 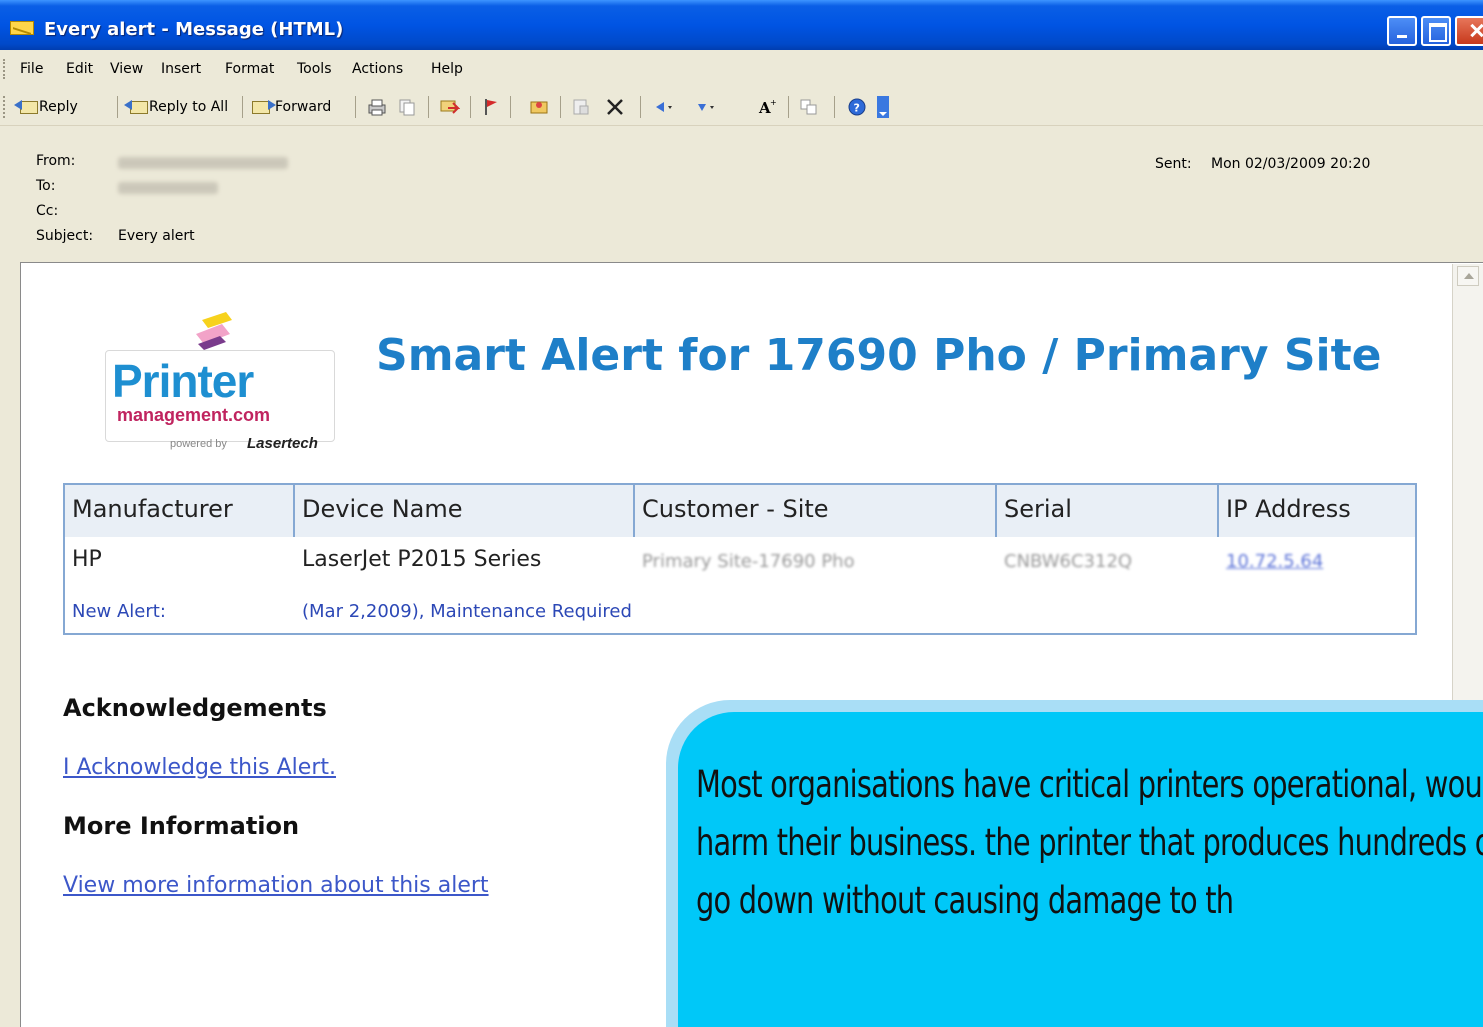 What do you see at coordinates (5, 107) in the screenshot?
I see `toolbar-grip` at bounding box center [5, 107].